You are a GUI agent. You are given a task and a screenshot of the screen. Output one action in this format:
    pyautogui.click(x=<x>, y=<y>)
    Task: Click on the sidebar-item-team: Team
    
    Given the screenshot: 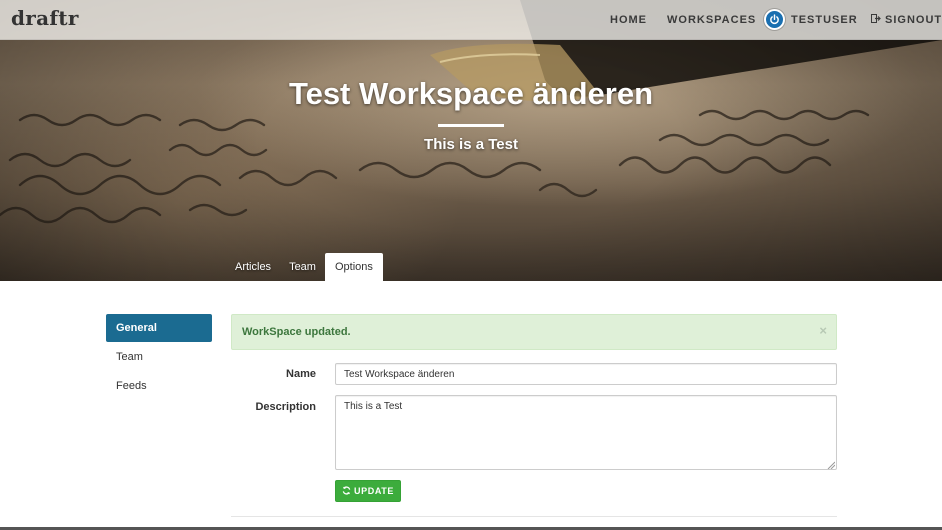 What is the action you would take?
    pyautogui.click(x=159, y=357)
    